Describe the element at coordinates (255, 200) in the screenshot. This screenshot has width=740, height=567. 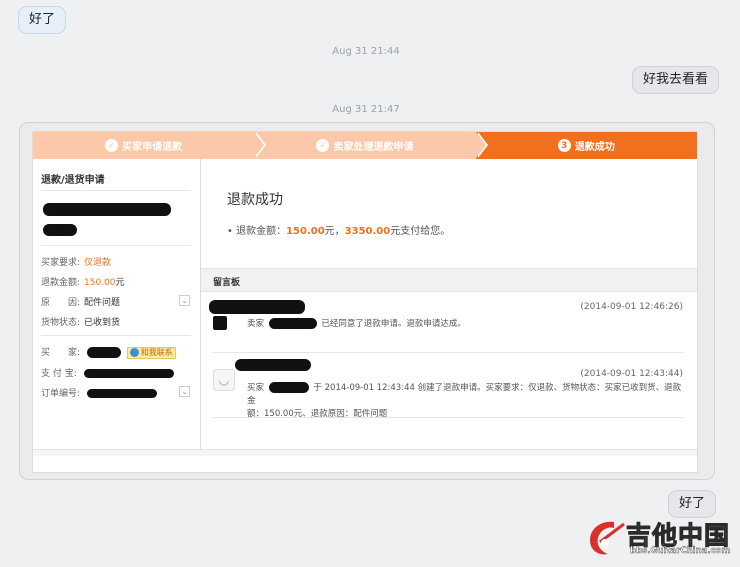
I see `status-title: 退款成功` at that location.